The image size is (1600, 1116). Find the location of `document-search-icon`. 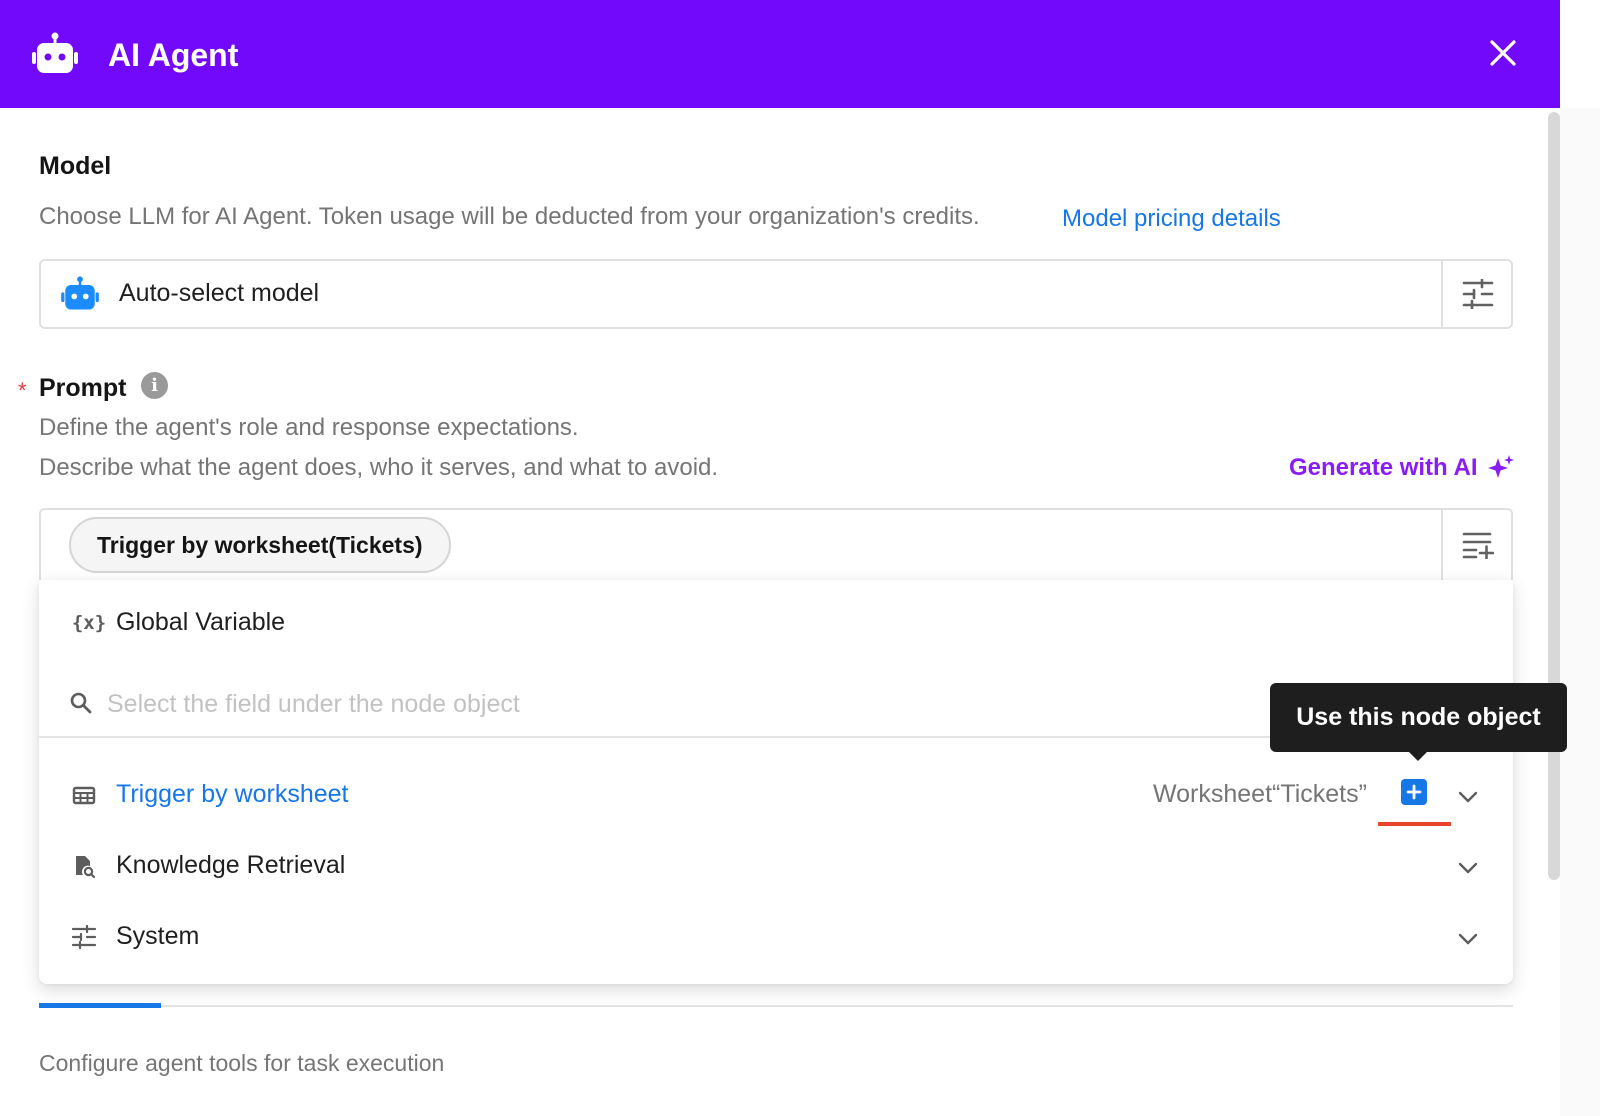

document-search-icon is located at coordinates (86, 867).